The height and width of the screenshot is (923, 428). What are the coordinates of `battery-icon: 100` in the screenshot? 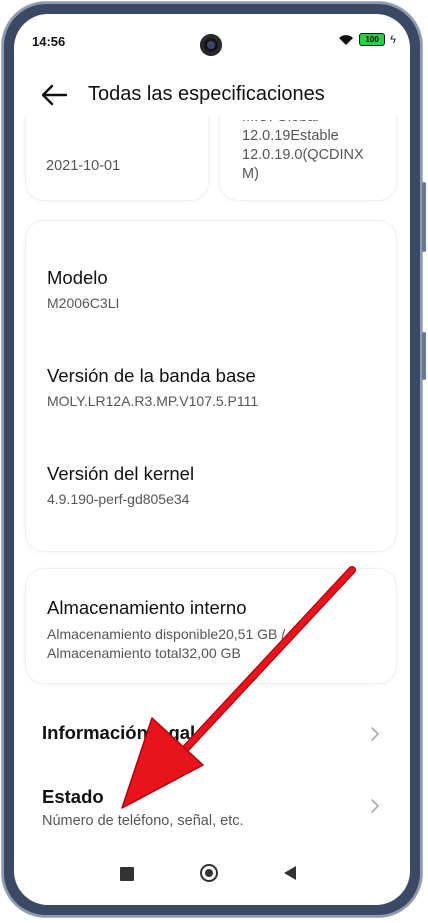 It's located at (372, 39).